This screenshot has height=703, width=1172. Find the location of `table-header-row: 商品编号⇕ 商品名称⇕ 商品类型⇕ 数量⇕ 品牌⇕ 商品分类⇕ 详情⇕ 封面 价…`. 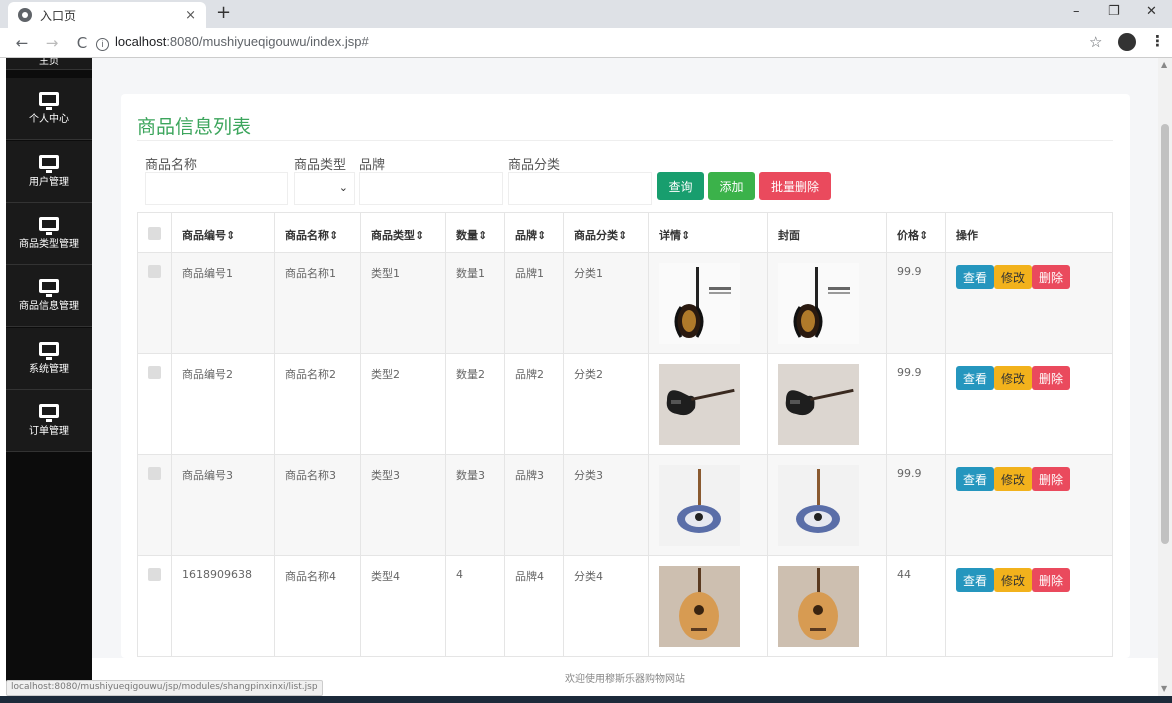

table-header-row: 商品编号⇕ 商品名称⇕ 商品类型⇕ 数量⇕ 品牌⇕ 商品分类⇕ 详情⇕ 封面 价… is located at coordinates (625, 232).